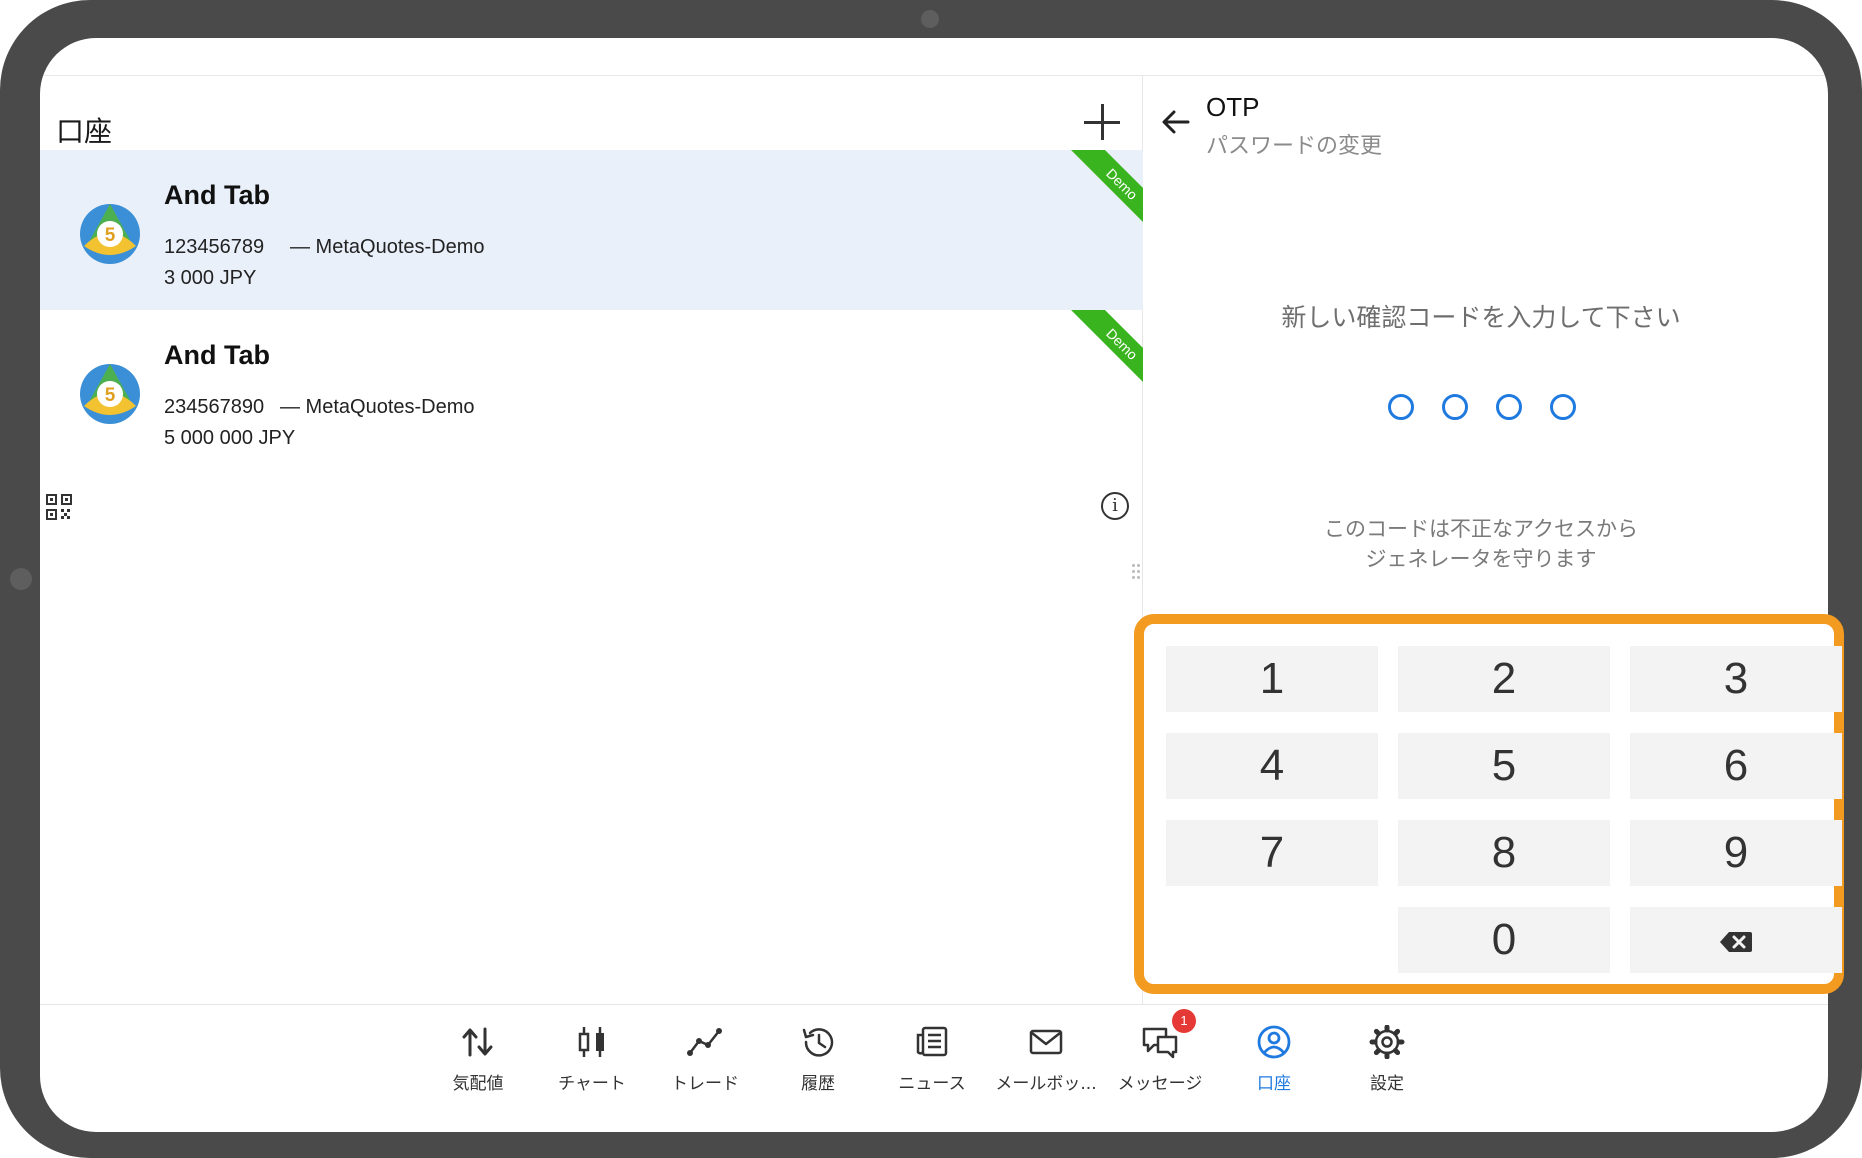  I want to click on nav-item-news: ニュース, so click(932, 1059).